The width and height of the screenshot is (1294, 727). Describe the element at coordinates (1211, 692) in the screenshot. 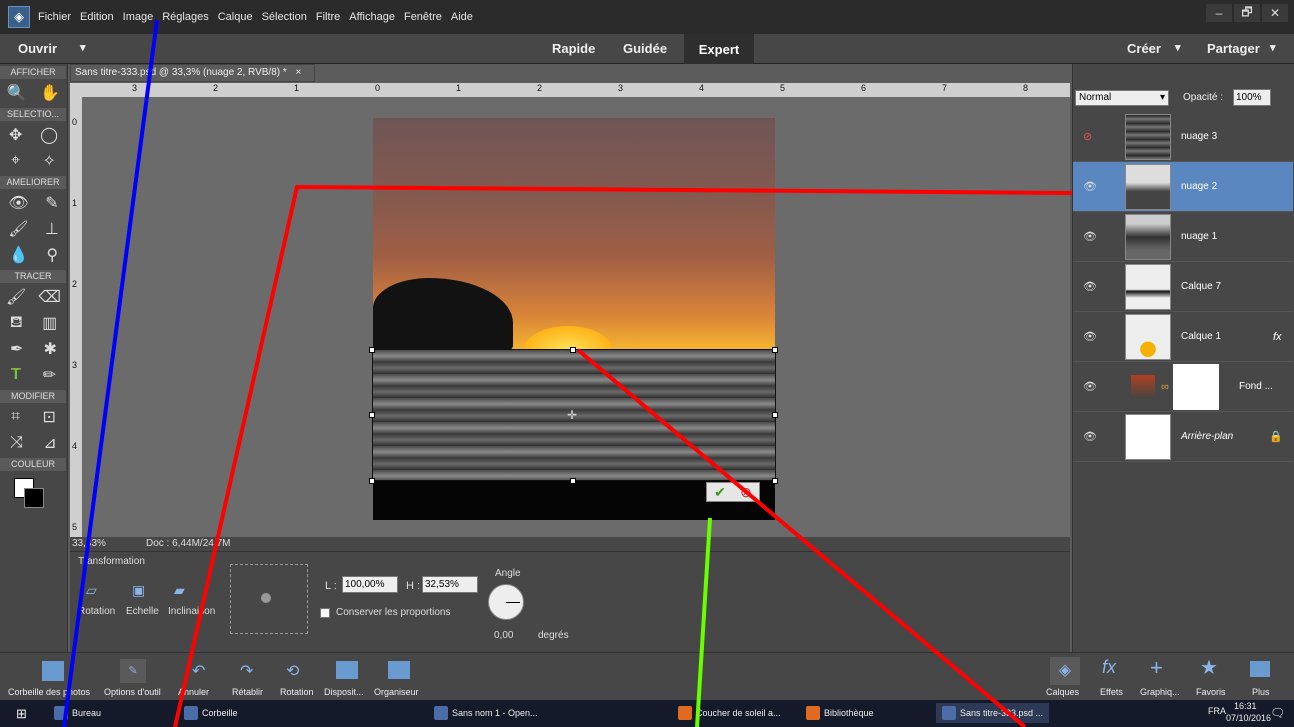

I see `favorites-label: Favoris` at that location.